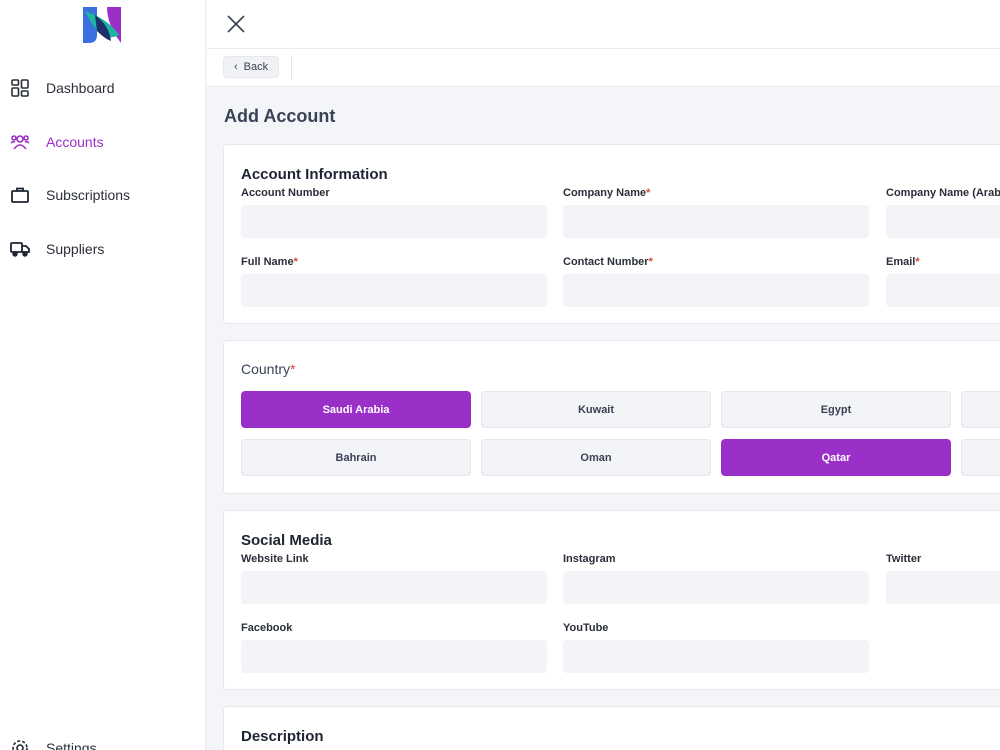 The image size is (1000, 750). What do you see at coordinates (903, 262) in the screenshot?
I see `field-label-email: Email*` at bounding box center [903, 262].